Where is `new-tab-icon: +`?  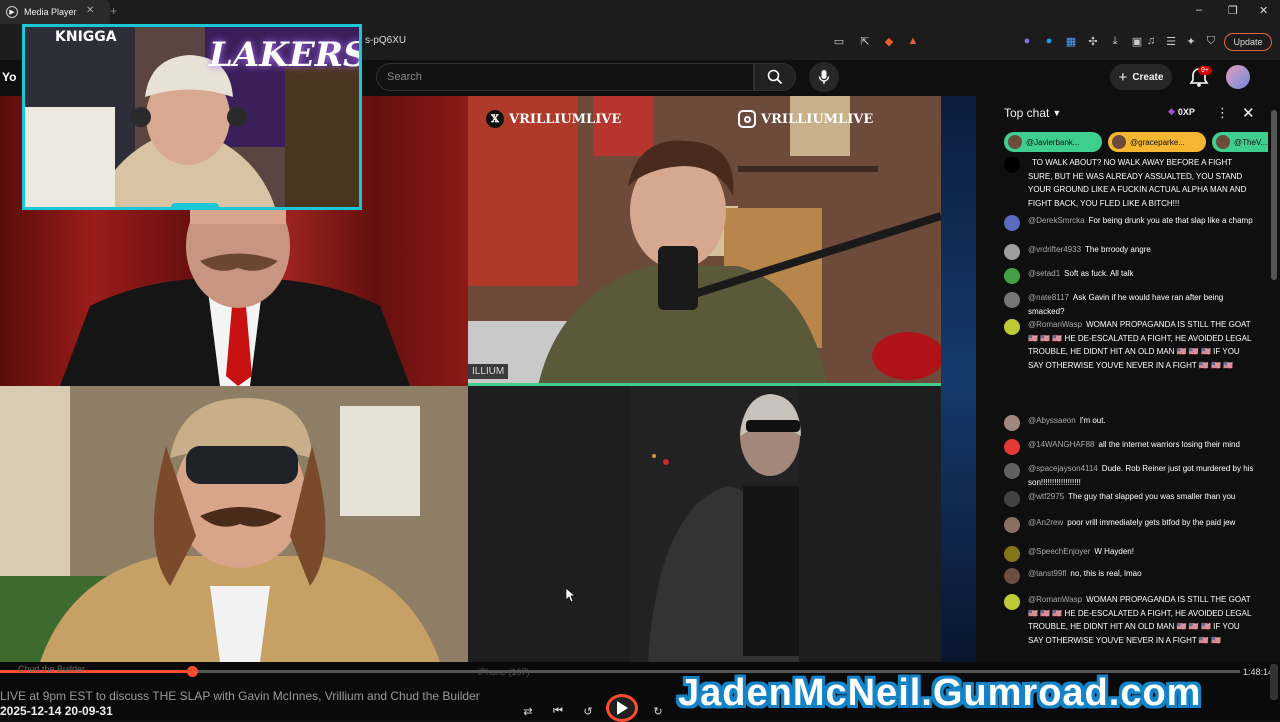
new-tab-icon: + is located at coordinates (113, 11).